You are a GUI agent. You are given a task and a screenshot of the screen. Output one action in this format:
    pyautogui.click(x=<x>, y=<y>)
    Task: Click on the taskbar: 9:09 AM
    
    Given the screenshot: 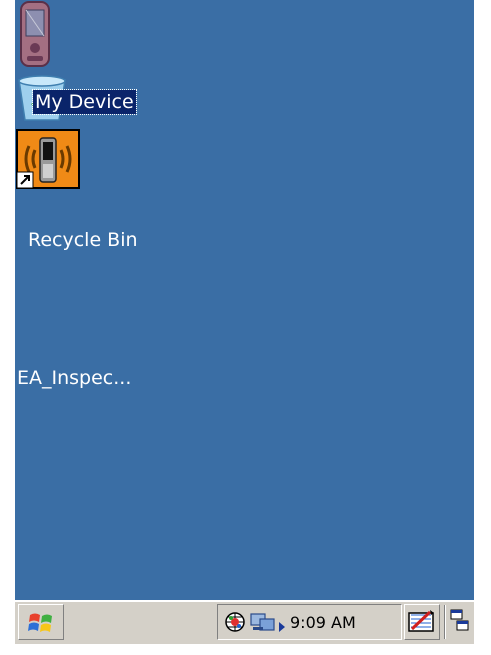 What is the action you would take?
    pyautogui.click(x=244, y=622)
    